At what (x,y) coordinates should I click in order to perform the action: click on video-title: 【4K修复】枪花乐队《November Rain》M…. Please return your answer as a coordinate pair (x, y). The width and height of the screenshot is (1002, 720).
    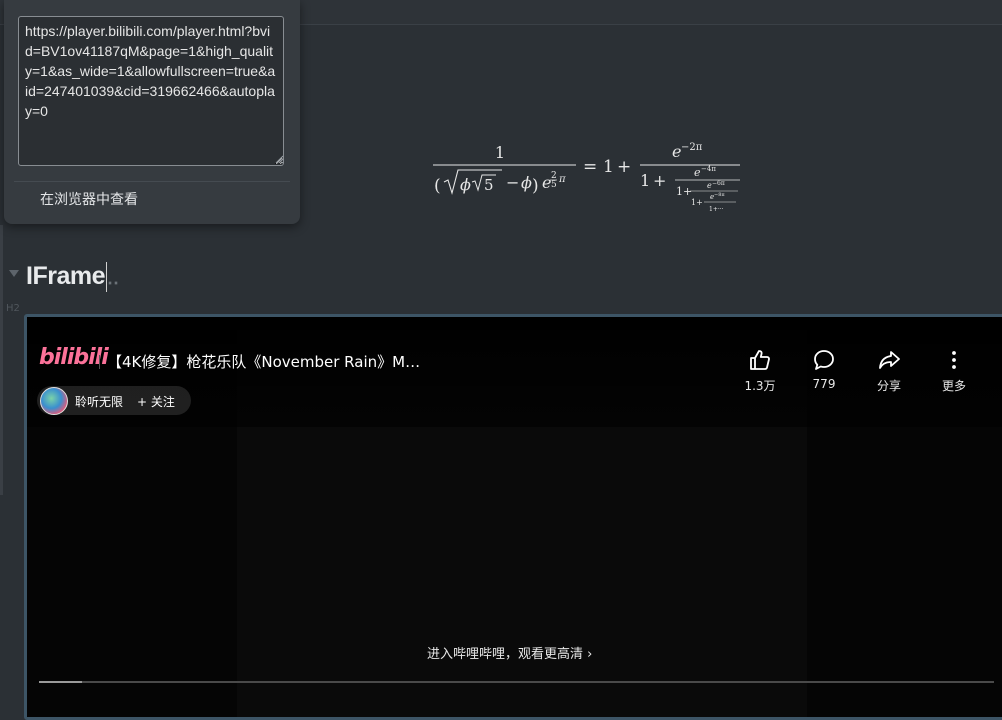
    Looking at the image, I should click on (263, 361).